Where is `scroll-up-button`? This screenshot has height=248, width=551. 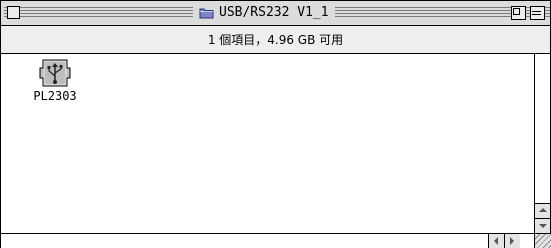
scroll-up-button is located at coordinates (542, 210).